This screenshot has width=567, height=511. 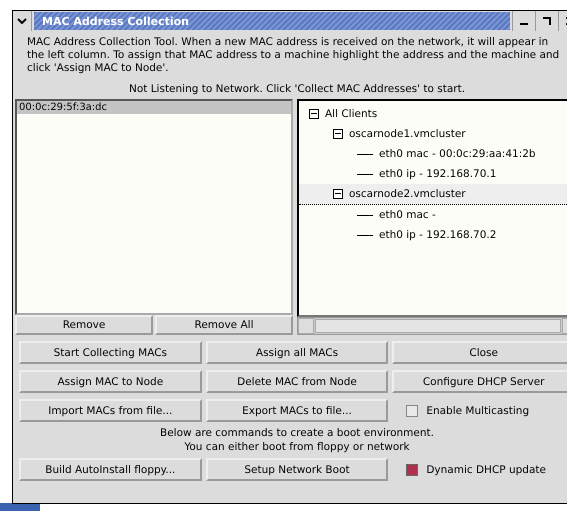 What do you see at coordinates (272, 21) in the screenshot?
I see `window-title: MAC Address Collection` at bounding box center [272, 21].